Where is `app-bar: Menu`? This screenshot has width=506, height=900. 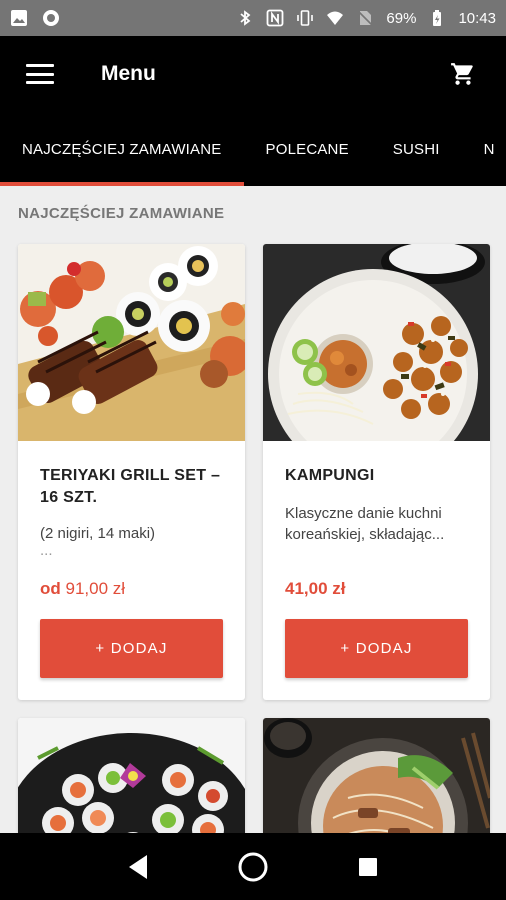
app-bar: Menu is located at coordinates (253, 74).